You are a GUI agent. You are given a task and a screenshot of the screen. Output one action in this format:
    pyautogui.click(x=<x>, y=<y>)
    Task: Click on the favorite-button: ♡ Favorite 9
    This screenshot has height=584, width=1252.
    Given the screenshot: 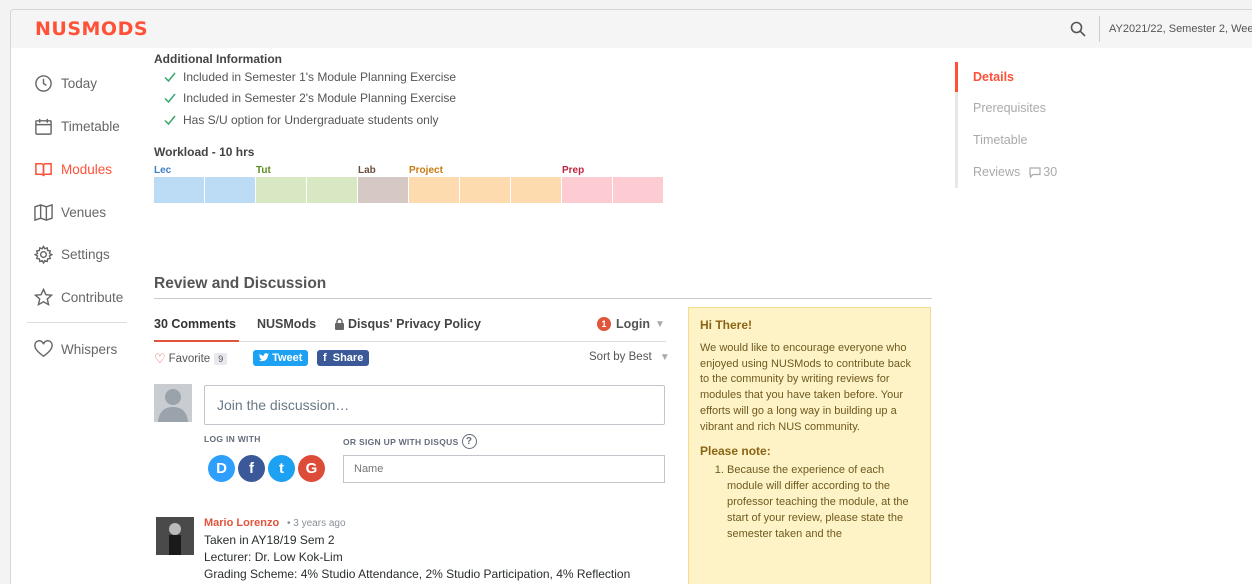 What is the action you would take?
    pyautogui.click(x=191, y=359)
    